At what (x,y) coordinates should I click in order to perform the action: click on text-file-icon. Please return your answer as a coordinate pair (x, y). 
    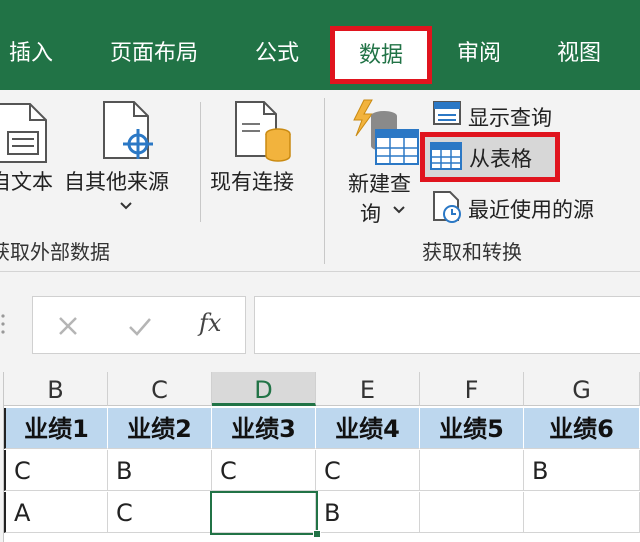
    Looking at the image, I should click on (23, 133).